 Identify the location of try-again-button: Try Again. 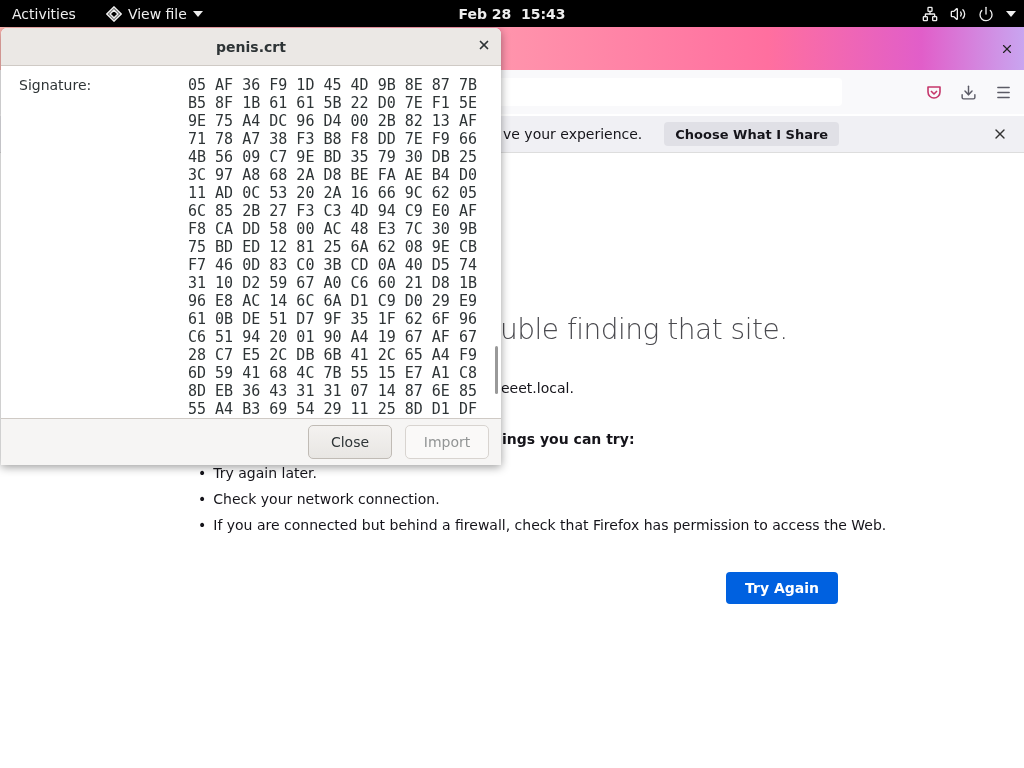
(782, 588).